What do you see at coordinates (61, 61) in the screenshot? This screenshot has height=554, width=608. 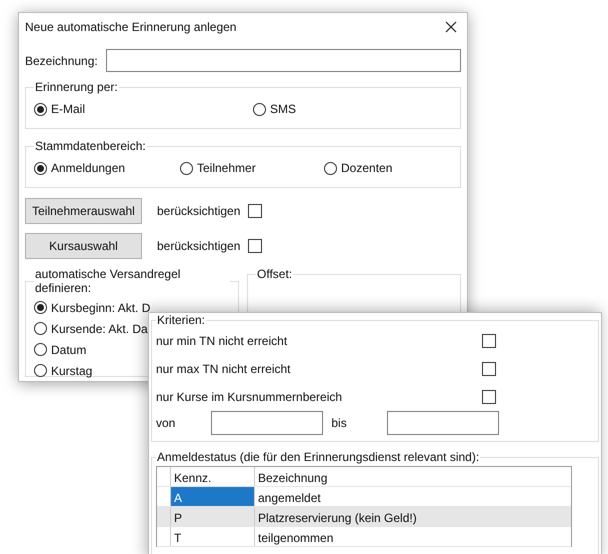 I see `field-label: Bezeichnung:` at bounding box center [61, 61].